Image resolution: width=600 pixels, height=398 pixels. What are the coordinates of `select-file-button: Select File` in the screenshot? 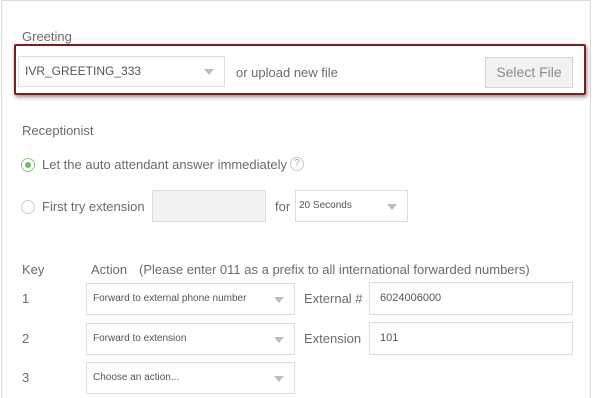 It's located at (529, 72).